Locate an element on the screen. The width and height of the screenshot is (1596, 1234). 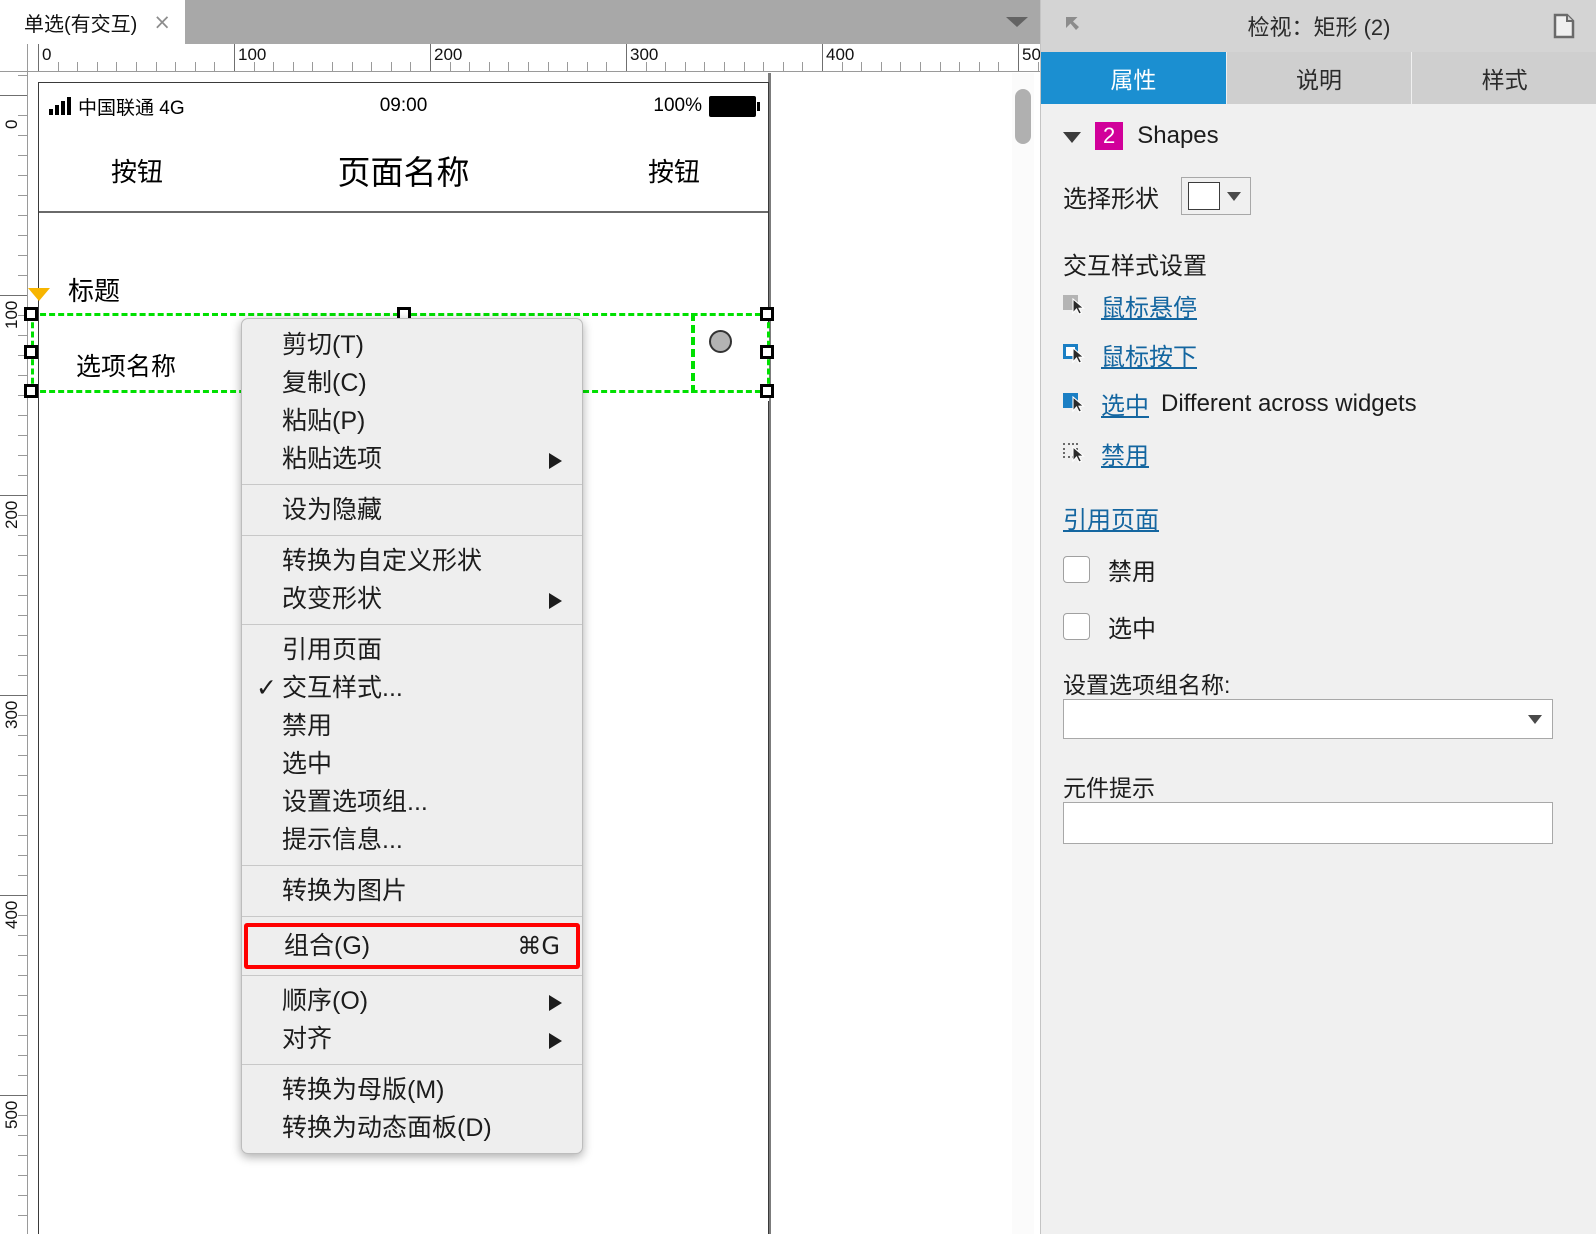
interaction-style-selected-label: 选中 is located at coordinates (1125, 403).